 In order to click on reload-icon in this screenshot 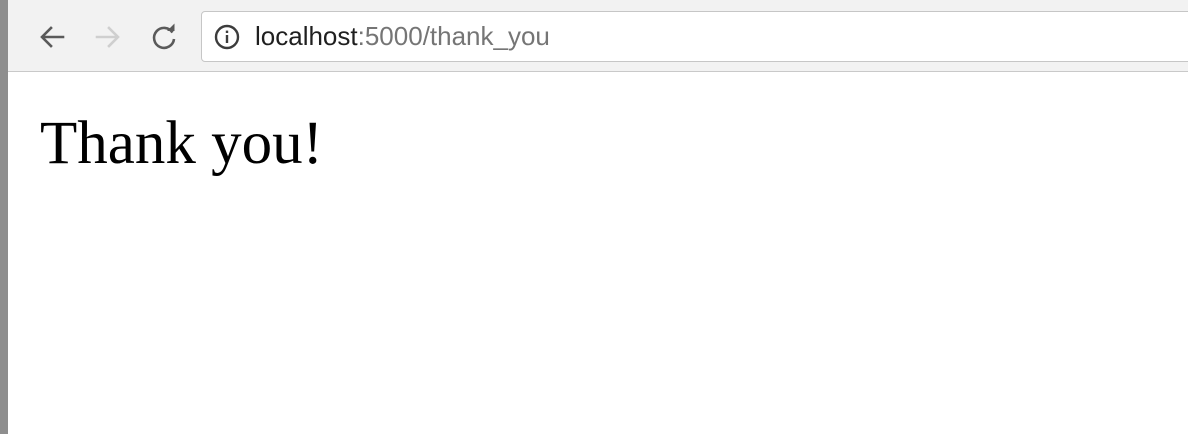, I will do `click(164, 36)`.